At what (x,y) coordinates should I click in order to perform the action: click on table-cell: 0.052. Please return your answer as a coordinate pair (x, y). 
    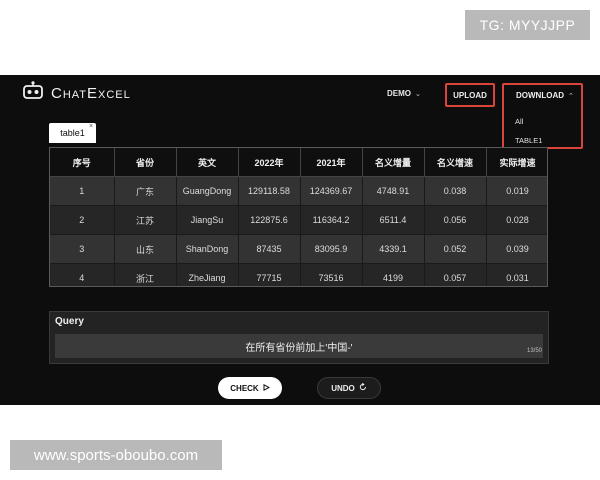
    Looking at the image, I should click on (455, 249).